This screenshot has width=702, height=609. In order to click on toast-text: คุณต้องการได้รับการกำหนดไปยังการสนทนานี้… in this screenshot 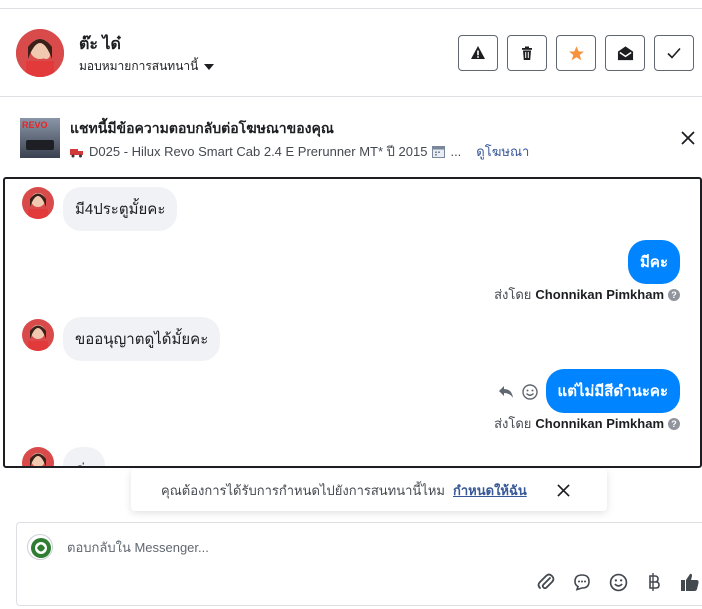, I will do `click(303, 490)`.